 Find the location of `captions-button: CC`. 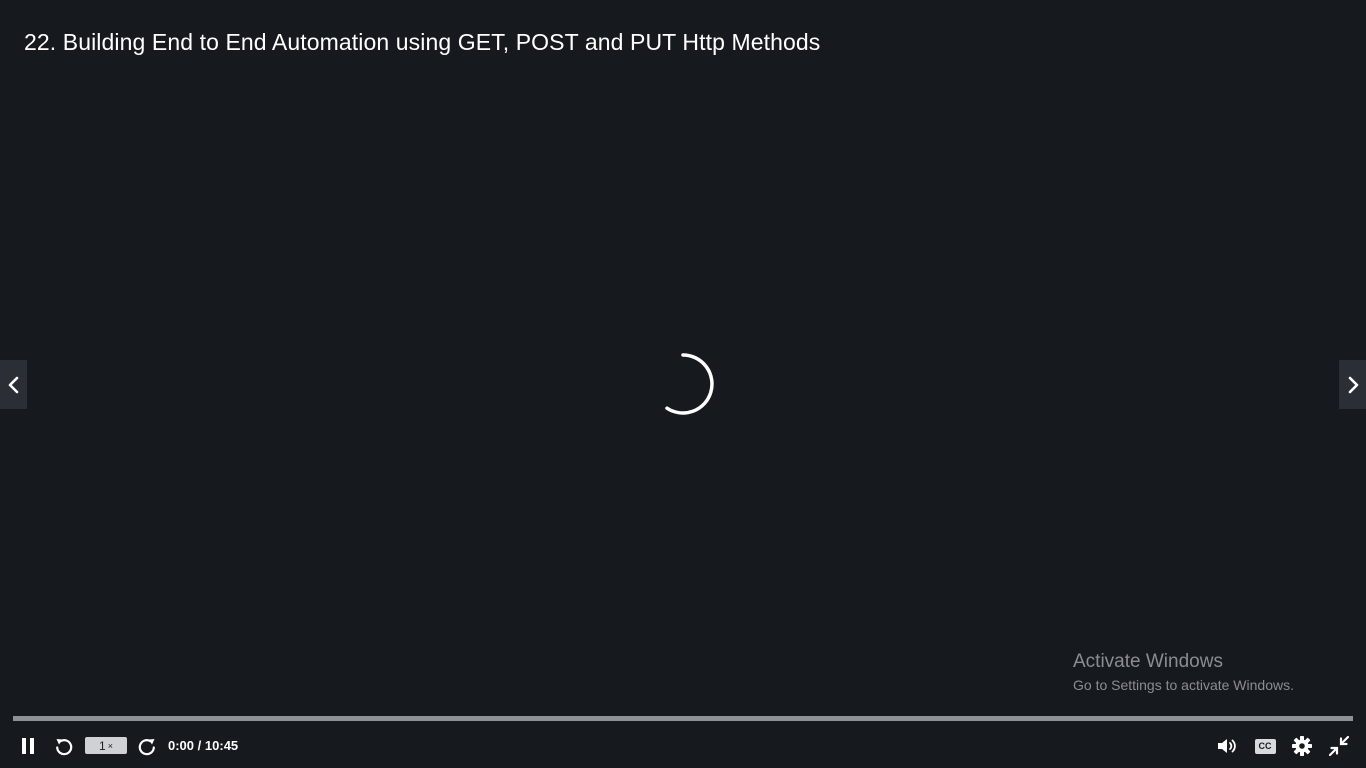

captions-button: CC is located at coordinates (1265, 746).